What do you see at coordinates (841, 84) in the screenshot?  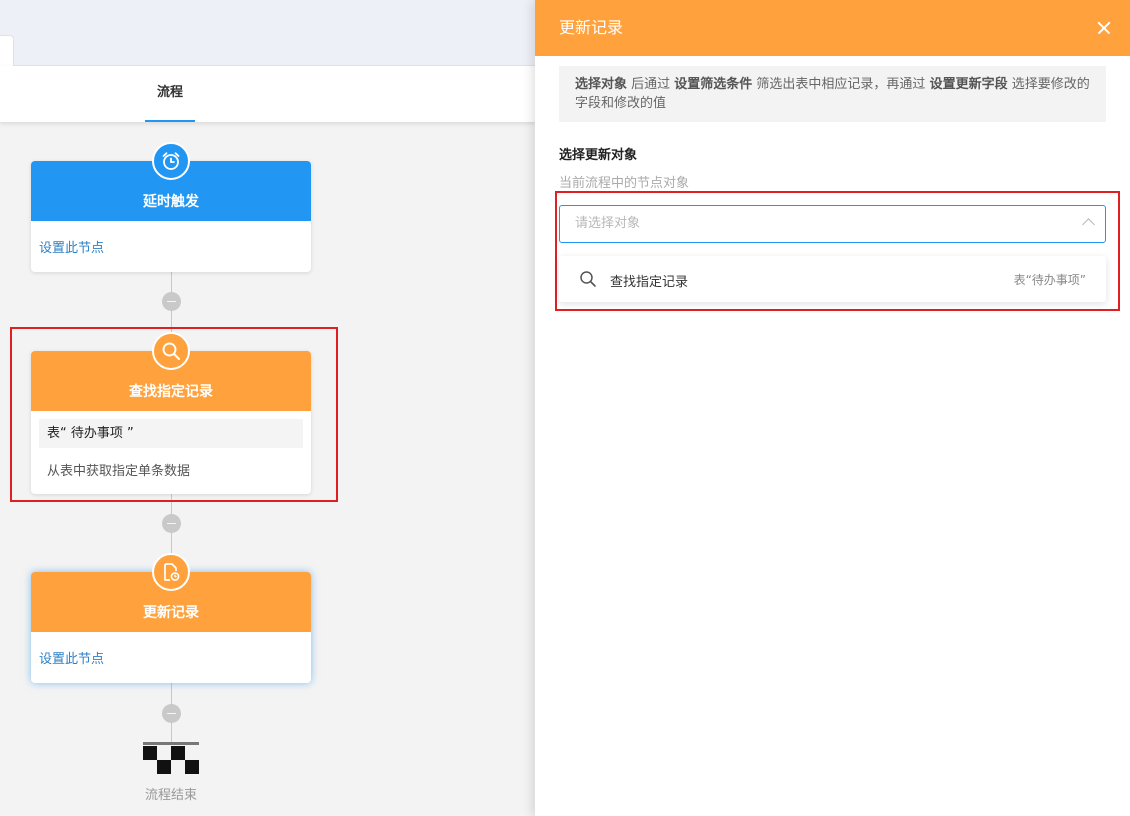 I see `info-text: 筛选出表中相应记录，再通过` at bounding box center [841, 84].